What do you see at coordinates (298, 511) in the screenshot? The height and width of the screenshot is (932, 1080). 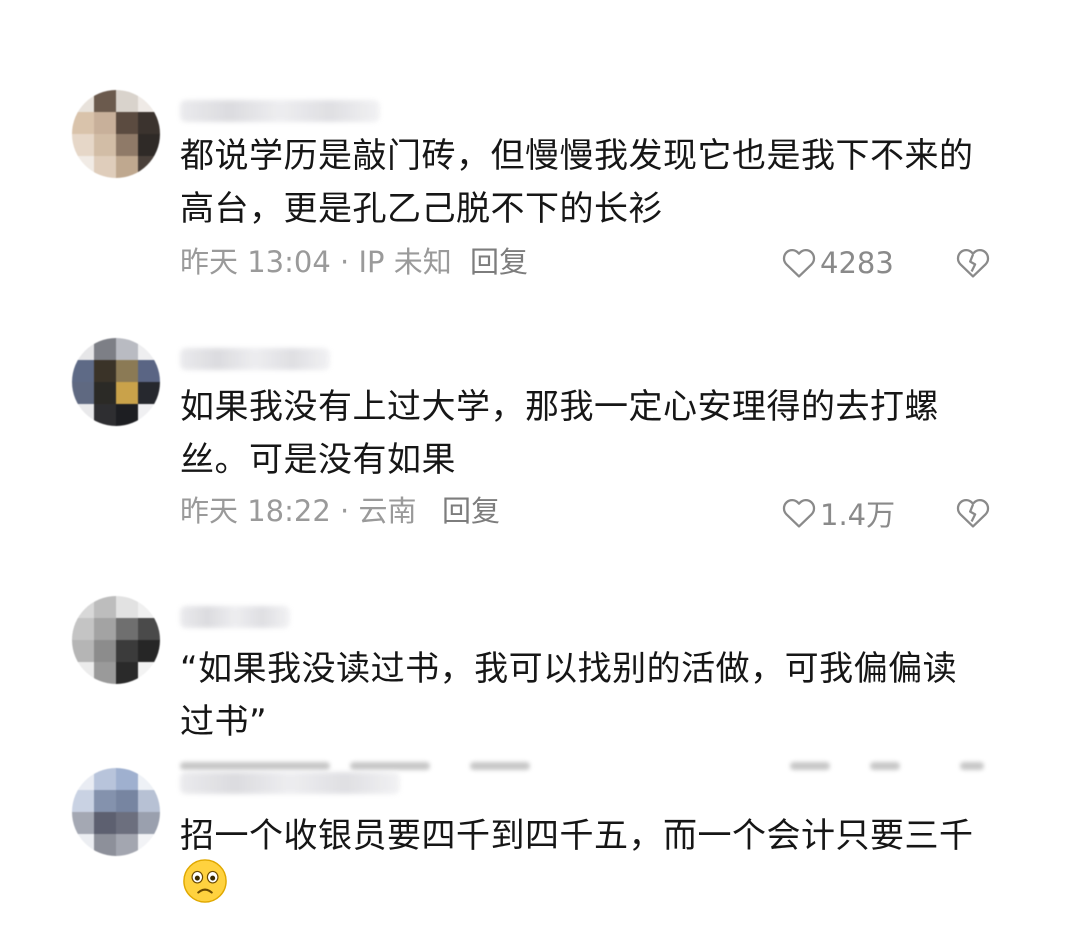 I see `comment-meta: 昨天 18:22 · 云南` at bounding box center [298, 511].